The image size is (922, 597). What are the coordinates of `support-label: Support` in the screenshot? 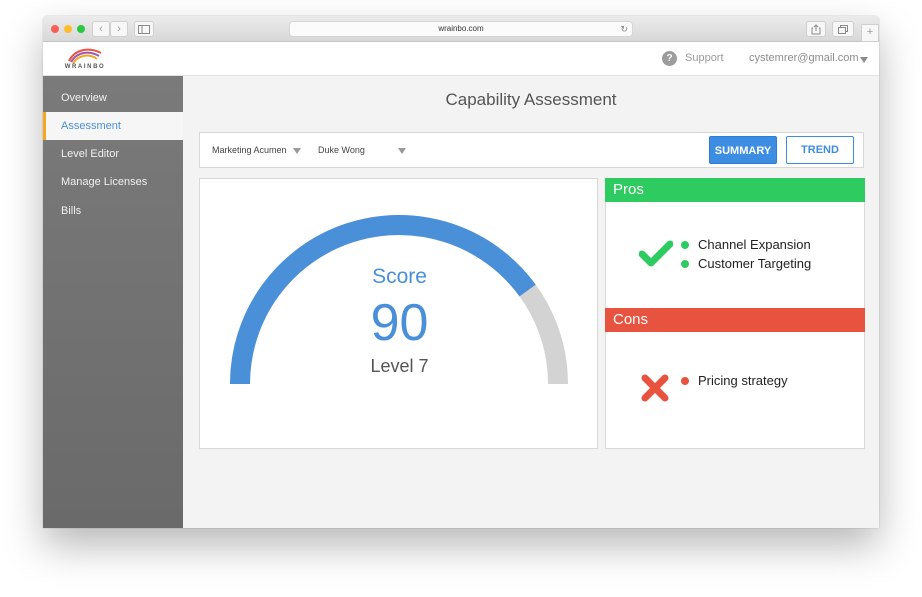 It's located at (704, 58).